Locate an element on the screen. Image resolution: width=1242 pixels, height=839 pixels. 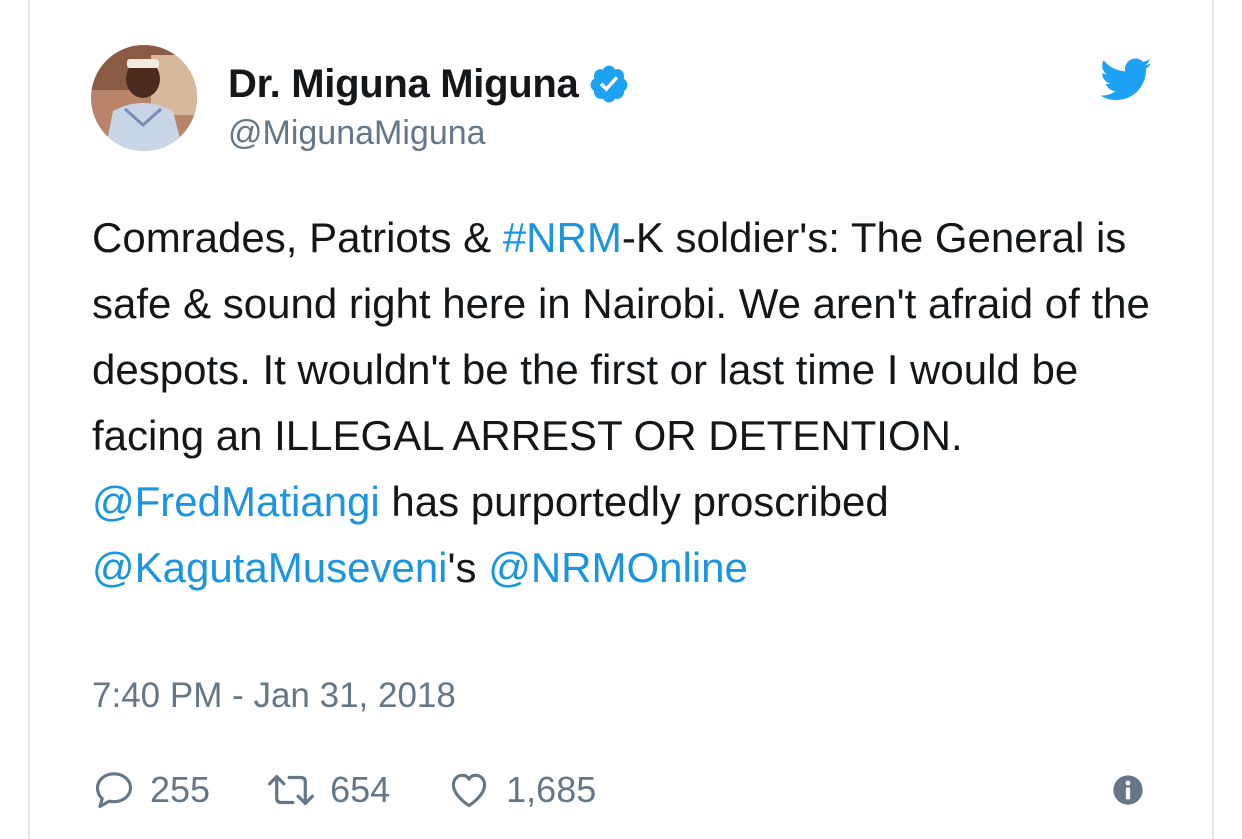
avatar is located at coordinates (144, 98).